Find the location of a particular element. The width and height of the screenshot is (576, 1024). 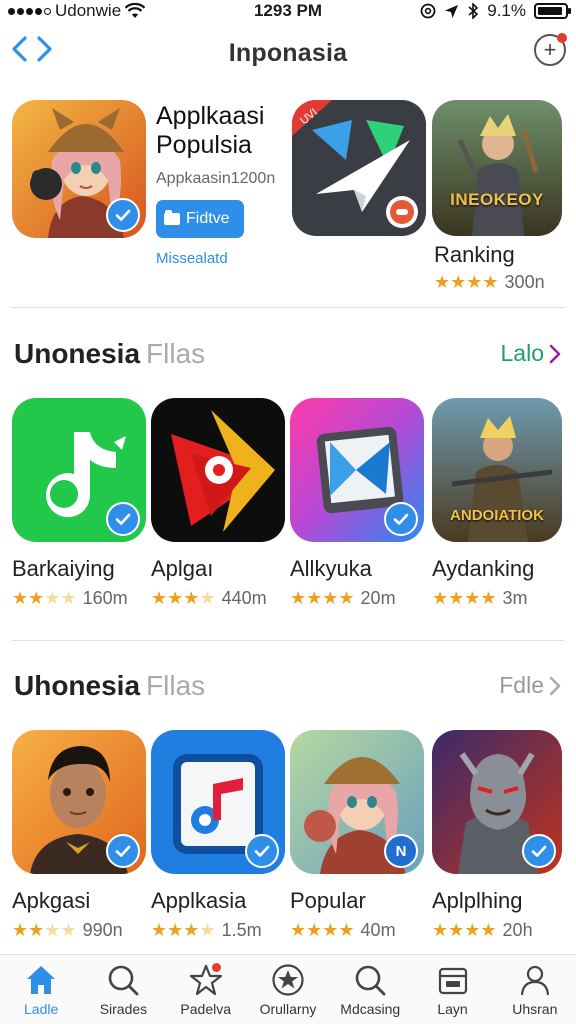

tab-label: Mdcasing is located at coordinates (370, 1009).